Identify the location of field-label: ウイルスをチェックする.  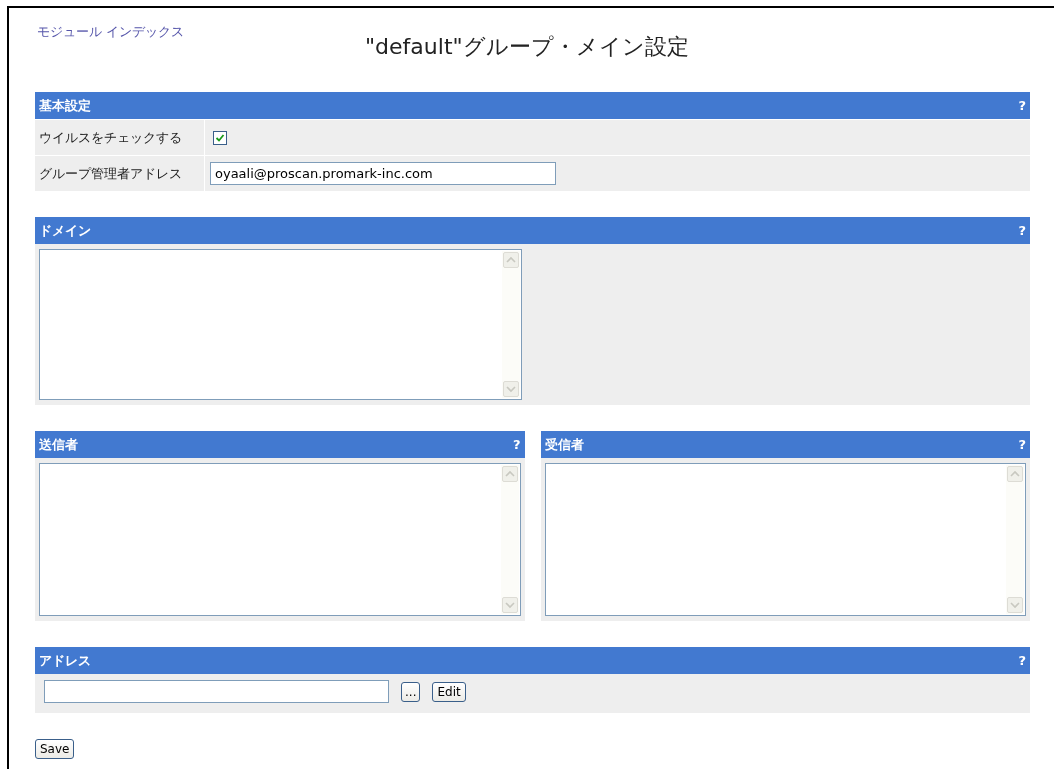
(120, 137).